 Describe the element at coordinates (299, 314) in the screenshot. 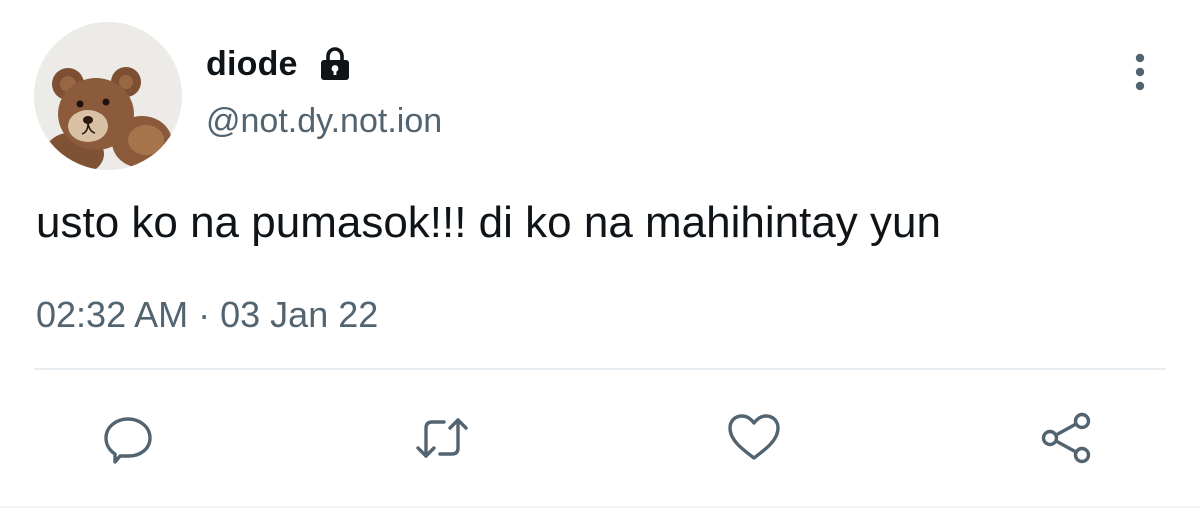

I see `tweet-date: 03 Jan 22` at that location.